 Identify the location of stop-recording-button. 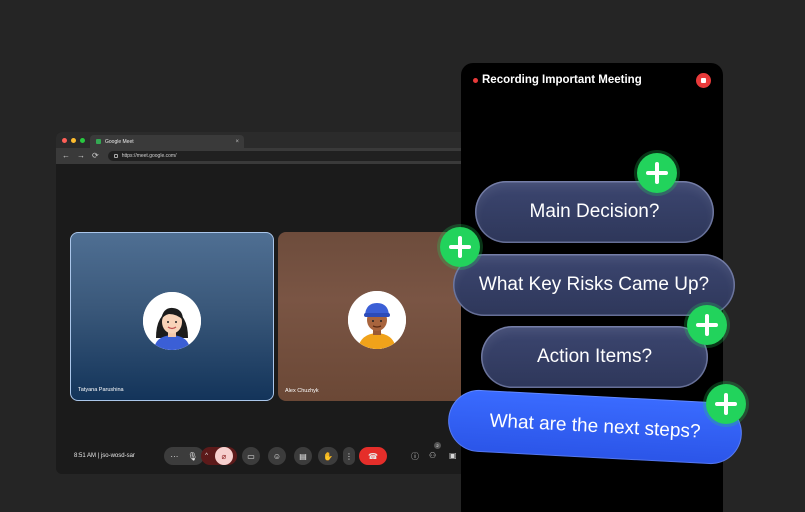
(703, 80).